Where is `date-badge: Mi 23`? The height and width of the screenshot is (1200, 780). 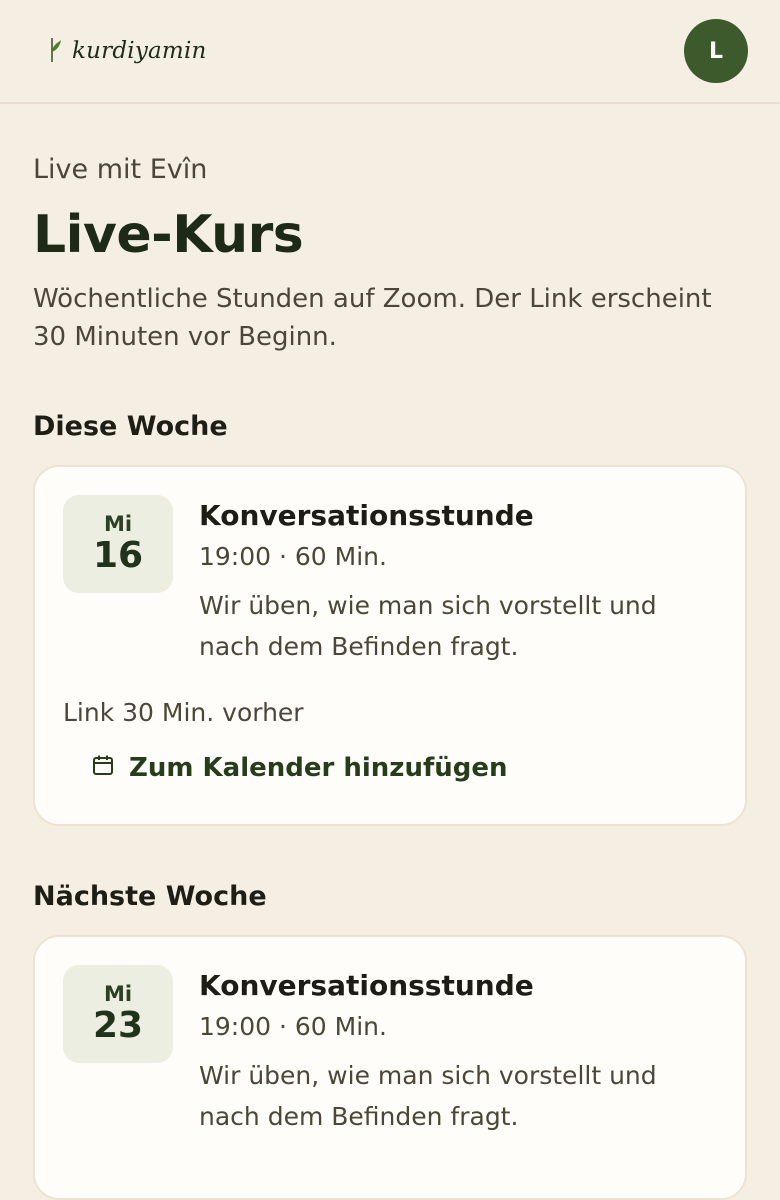
date-badge: Mi 23 is located at coordinates (118, 1013).